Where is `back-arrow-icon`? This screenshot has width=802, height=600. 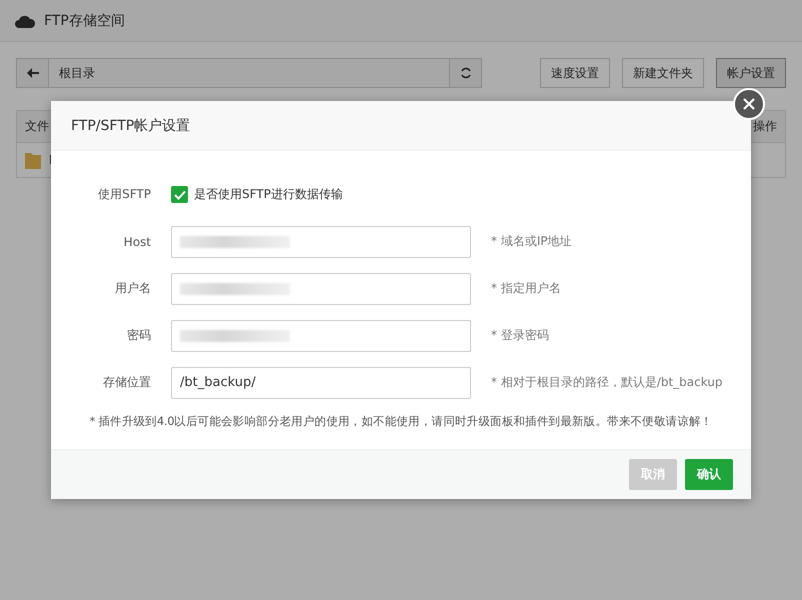 back-arrow-icon is located at coordinates (32, 73).